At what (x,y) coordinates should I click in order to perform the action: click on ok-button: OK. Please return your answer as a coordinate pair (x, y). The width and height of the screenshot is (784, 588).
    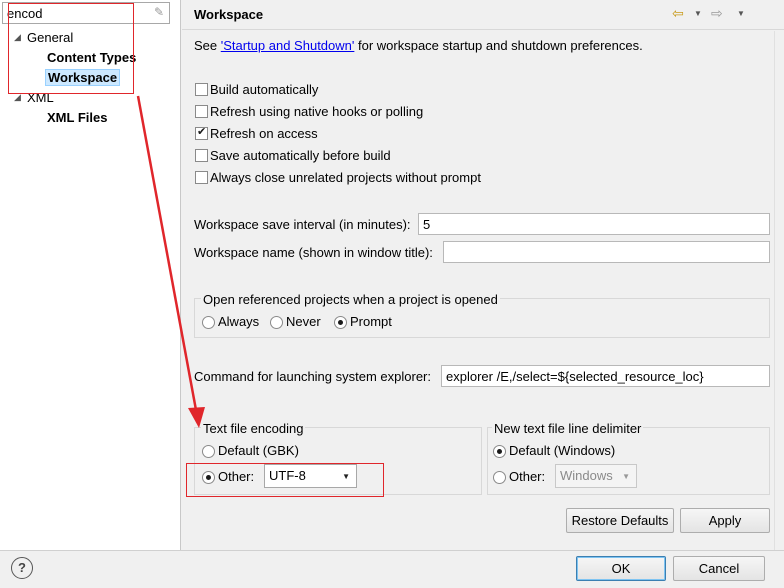
    Looking at the image, I should click on (621, 568).